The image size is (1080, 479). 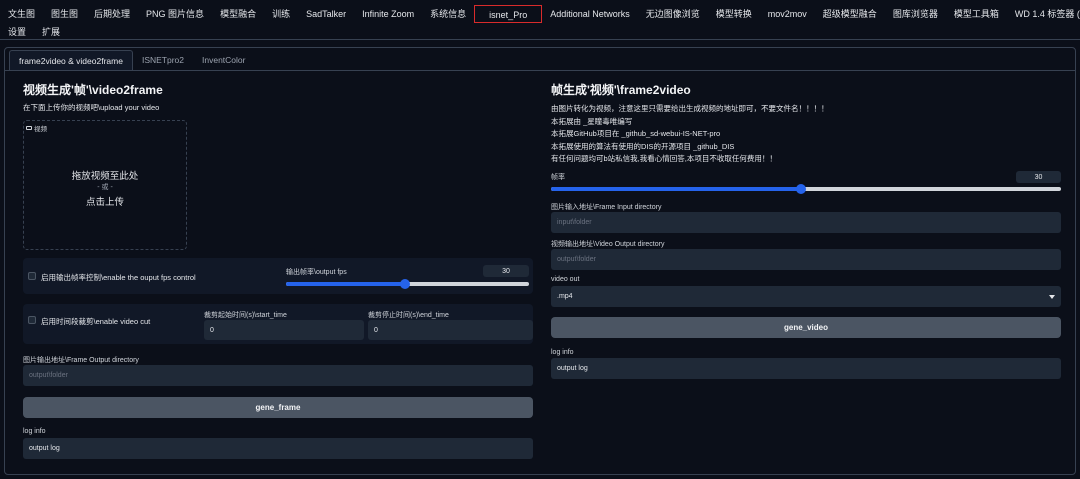 What do you see at coordinates (34, 431) in the screenshot?
I see `left-log-label: log info` at bounding box center [34, 431].